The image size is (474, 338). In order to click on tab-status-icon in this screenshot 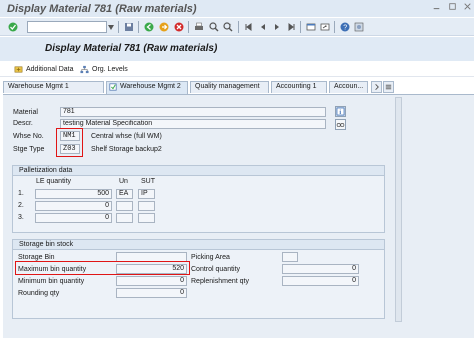, I will do `click(113, 87)`.